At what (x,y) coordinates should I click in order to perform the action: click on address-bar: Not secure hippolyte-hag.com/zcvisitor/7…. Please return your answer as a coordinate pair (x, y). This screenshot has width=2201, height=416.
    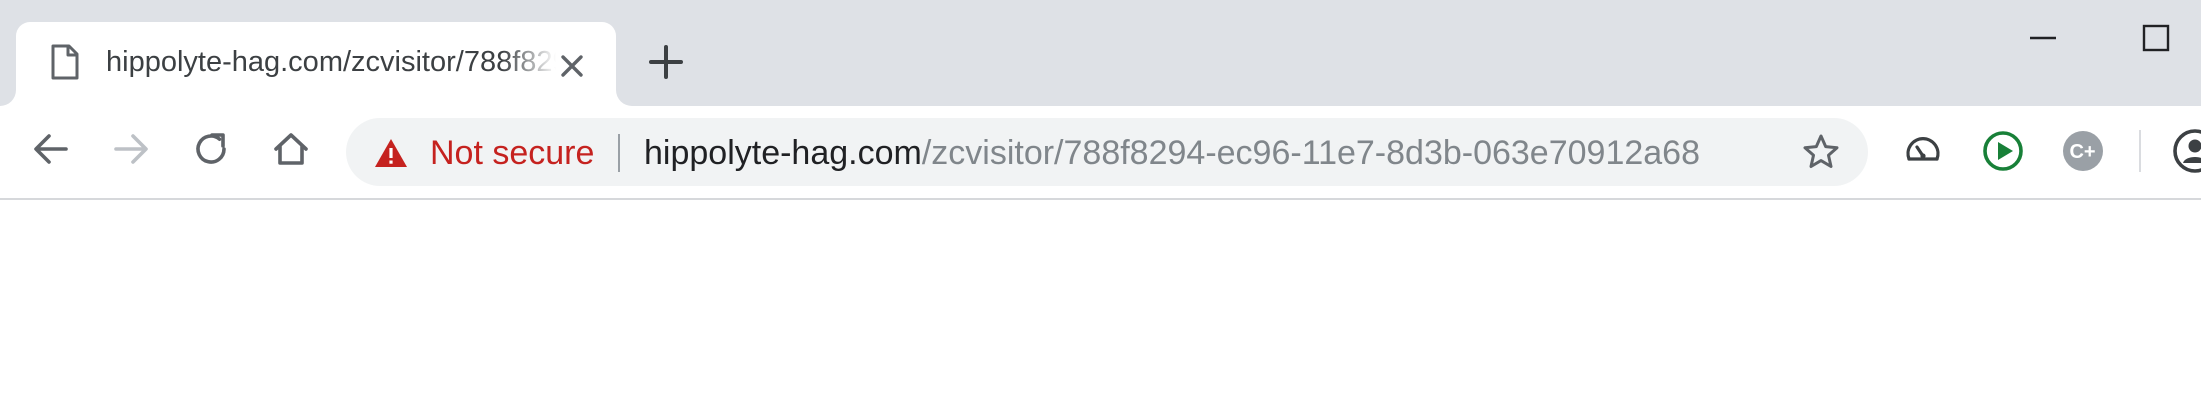
    Looking at the image, I should click on (1107, 152).